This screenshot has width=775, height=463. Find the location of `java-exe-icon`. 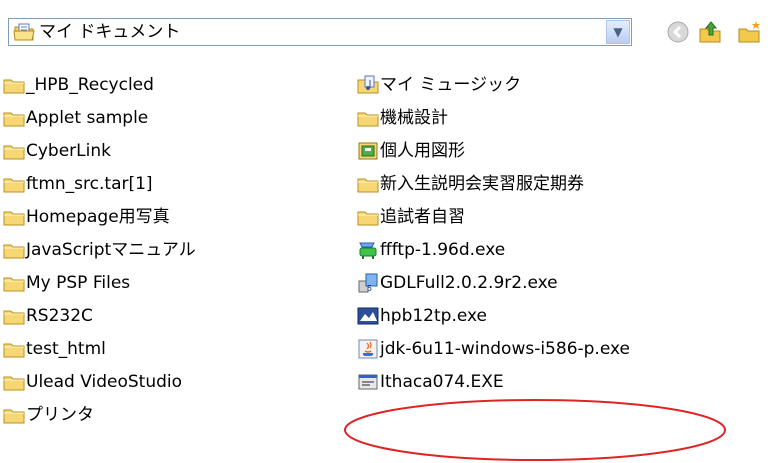

java-exe-icon is located at coordinates (368, 349).